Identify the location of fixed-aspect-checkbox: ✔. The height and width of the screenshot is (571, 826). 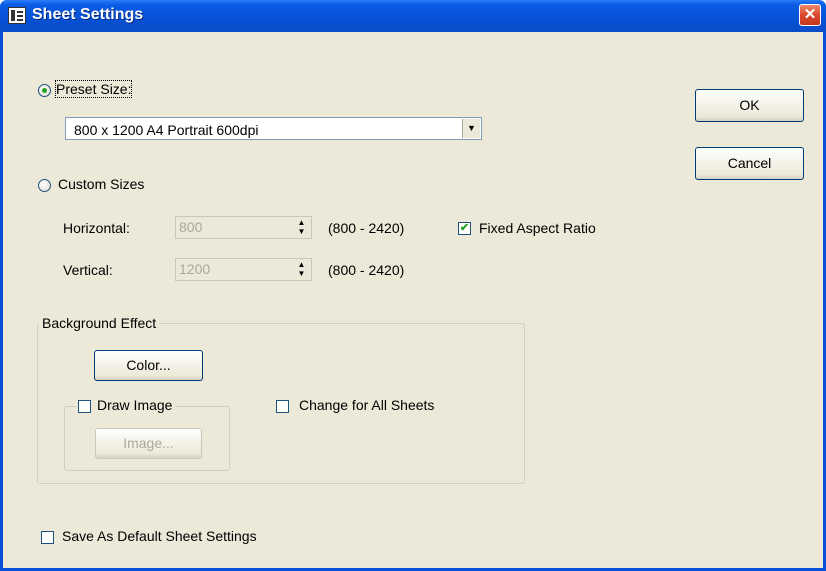
(464, 228).